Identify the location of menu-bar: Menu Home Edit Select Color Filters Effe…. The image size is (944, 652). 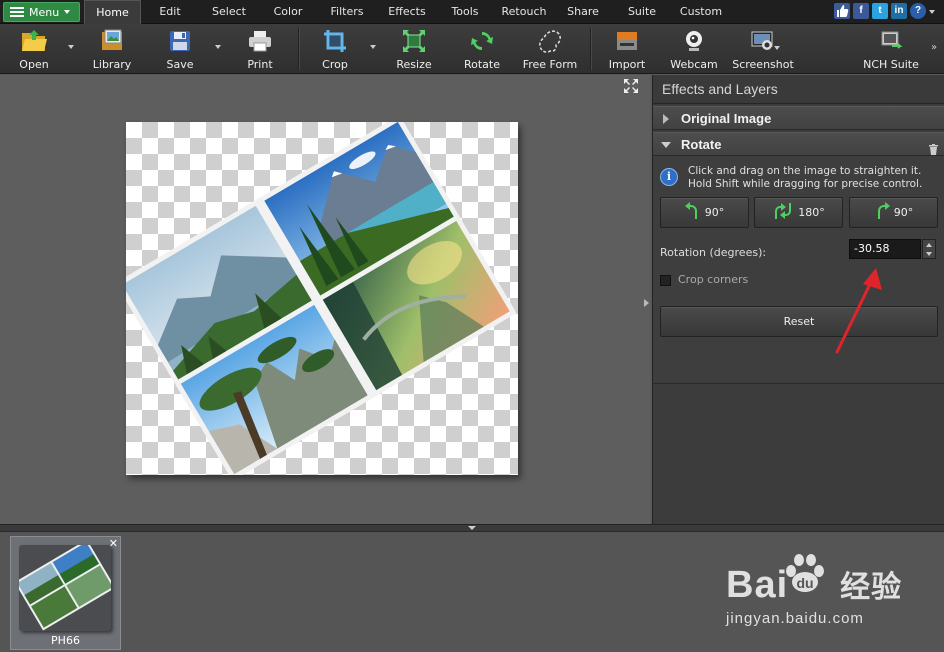
(472, 12).